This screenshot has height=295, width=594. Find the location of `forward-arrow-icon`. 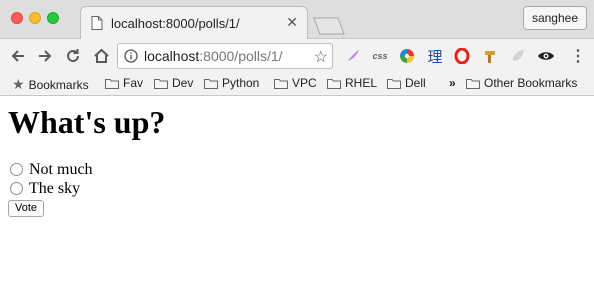

forward-arrow-icon is located at coordinates (45, 56).